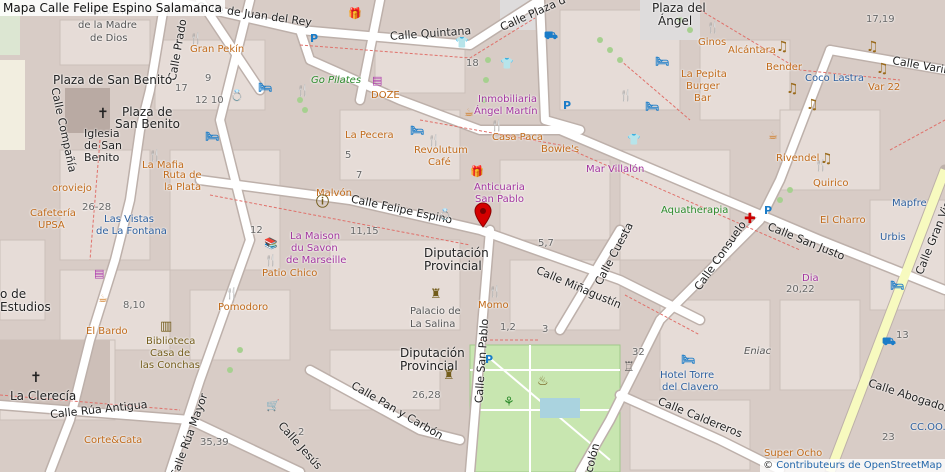 Image resolution: width=945 pixels, height=472 pixels. I want to click on poi-label-du-savon: du Savon, so click(314, 249).